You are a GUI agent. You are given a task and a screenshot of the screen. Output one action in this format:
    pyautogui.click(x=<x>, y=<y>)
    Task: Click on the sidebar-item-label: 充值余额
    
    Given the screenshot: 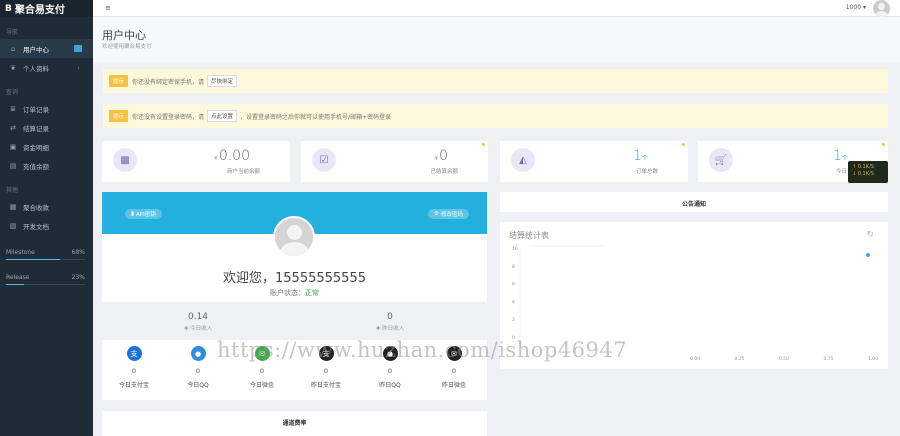 What is the action you would take?
    pyautogui.click(x=36, y=166)
    